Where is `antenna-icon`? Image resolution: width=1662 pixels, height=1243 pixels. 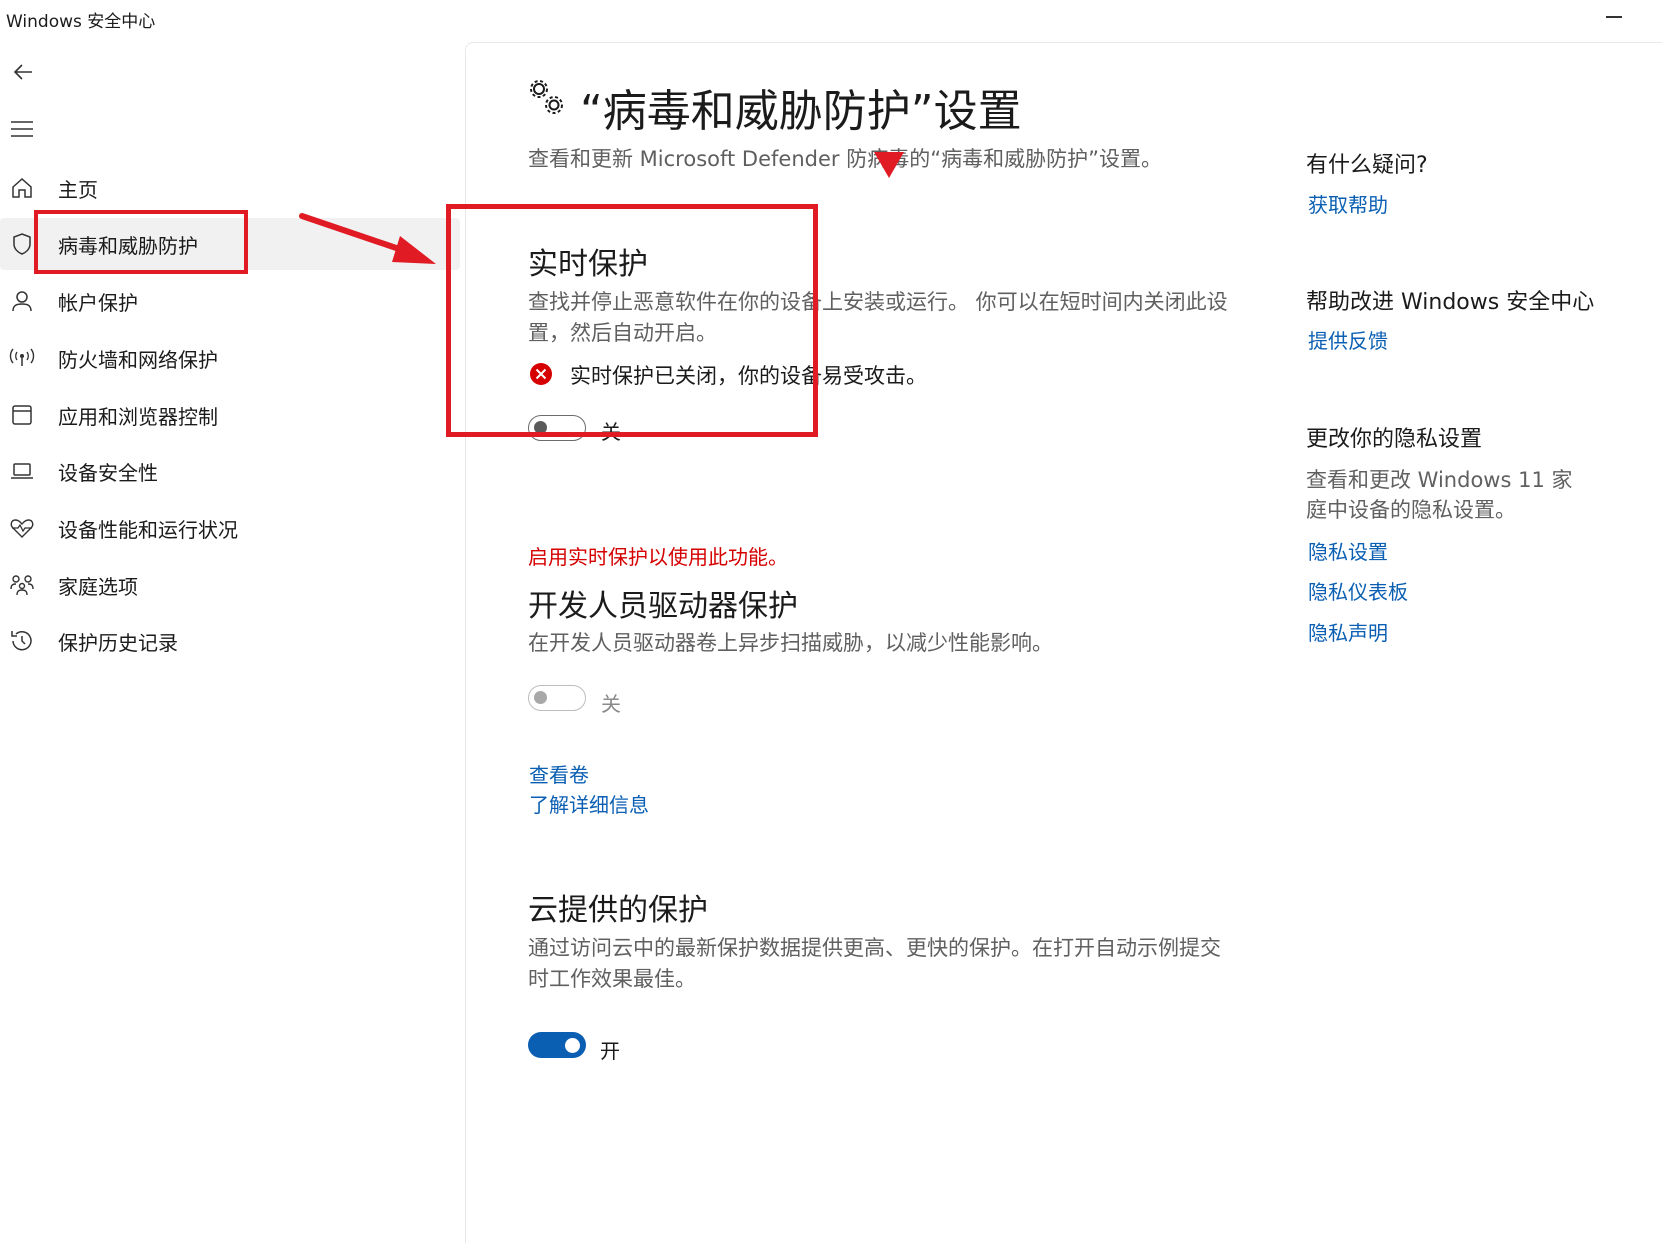 antenna-icon is located at coordinates (22, 358).